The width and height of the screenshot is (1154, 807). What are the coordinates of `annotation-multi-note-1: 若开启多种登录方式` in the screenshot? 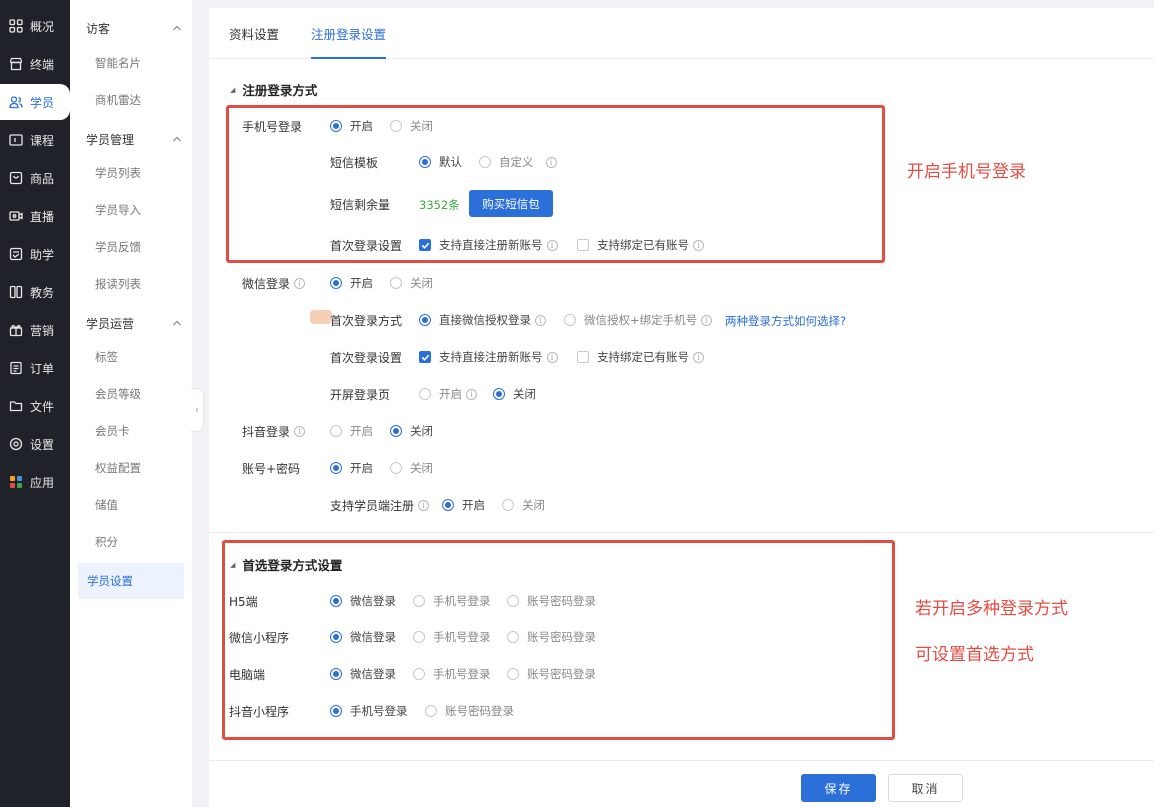 It's located at (991, 609).